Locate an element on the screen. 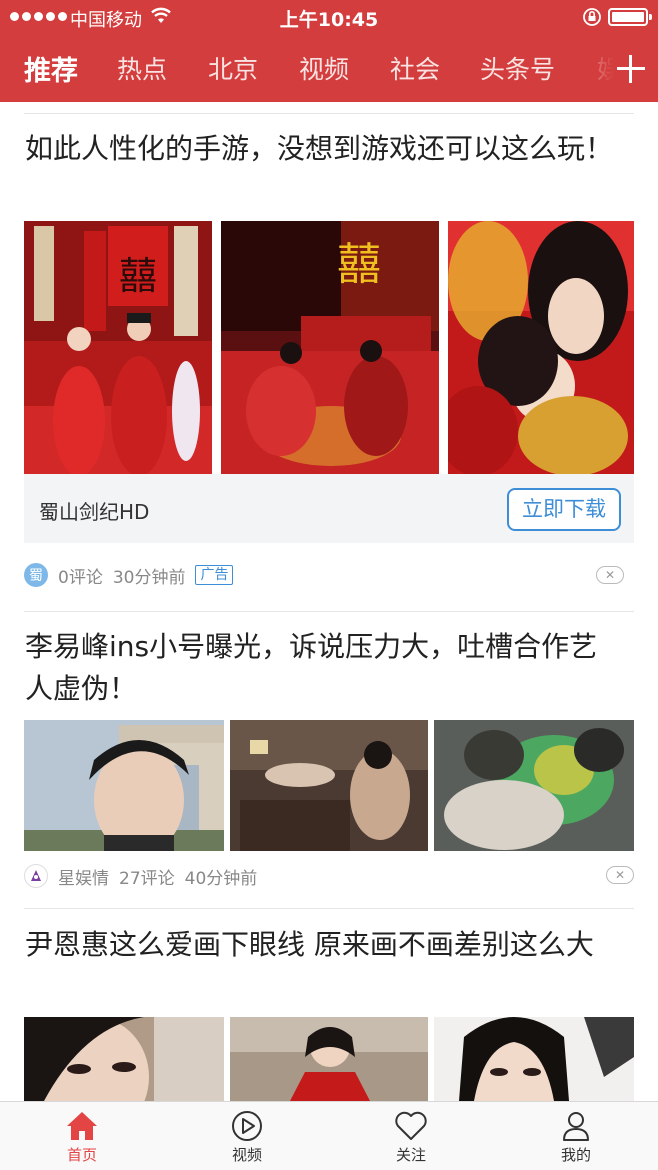  nav-mine: 我的 is located at coordinates (576, 1137).